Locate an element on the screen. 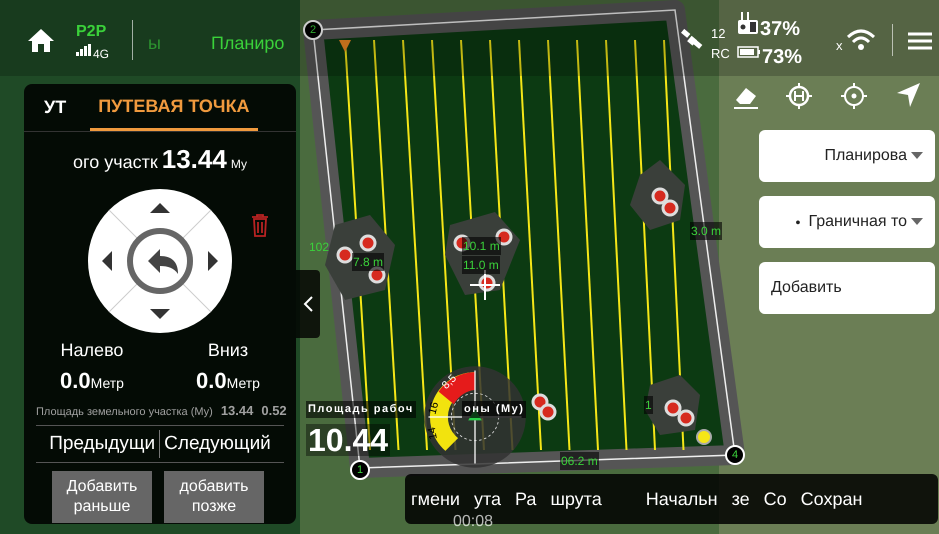  ghost-area-label: Площадь земельного участка (Му) is located at coordinates (124, 412).